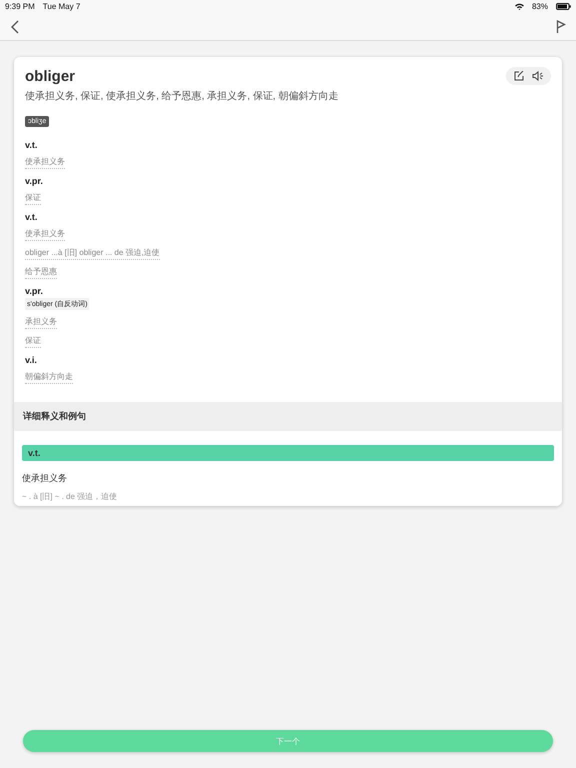  What do you see at coordinates (15, 27) in the screenshot?
I see `back-icon` at bounding box center [15, 27].